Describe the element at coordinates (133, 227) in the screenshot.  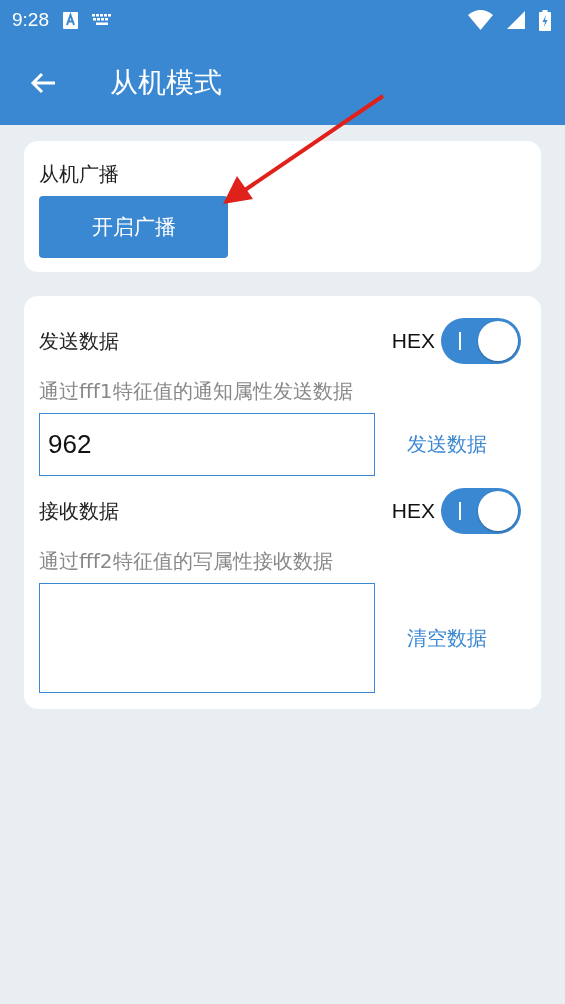
I see `start-broadcast-button: 开启广播` at that location.